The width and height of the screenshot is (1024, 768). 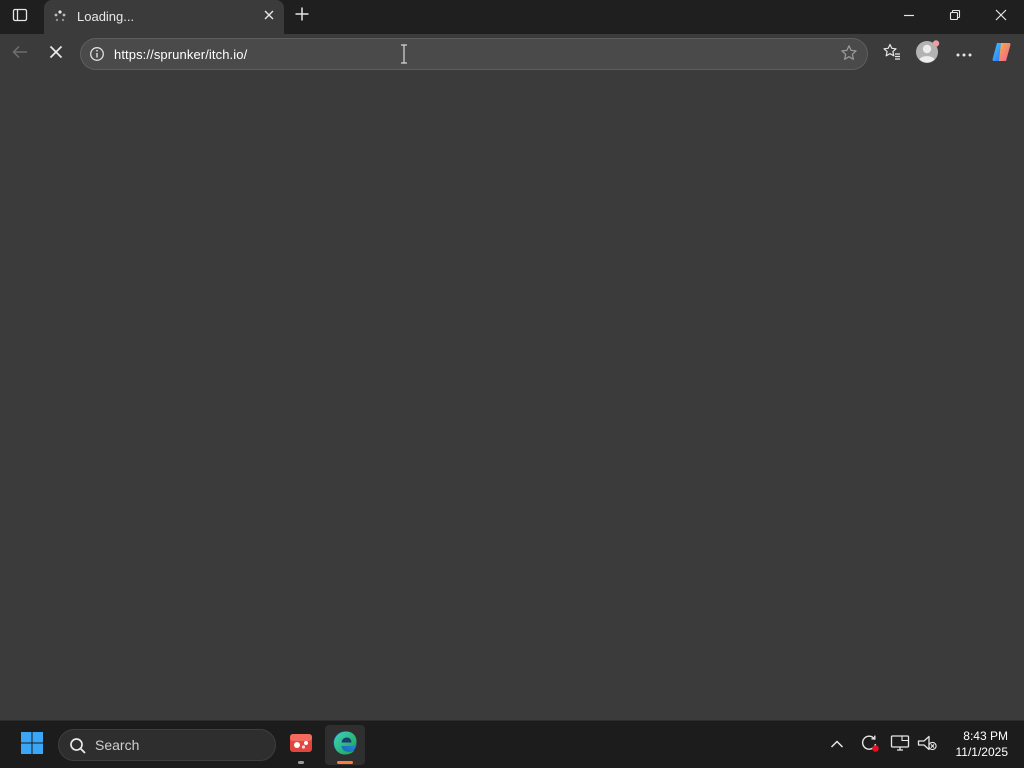 What do you see at coordinates (404, 54) in the screenshot?
I see `text-cursor-icon` at bounding box center [404, 54].